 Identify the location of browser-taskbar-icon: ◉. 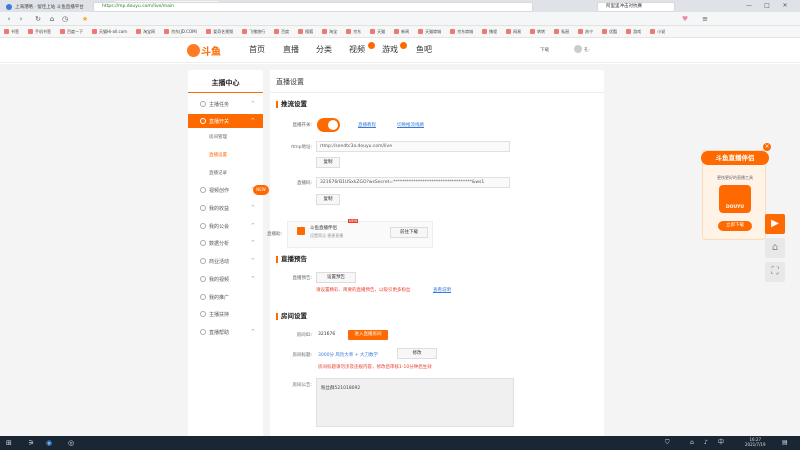
(49, 443).